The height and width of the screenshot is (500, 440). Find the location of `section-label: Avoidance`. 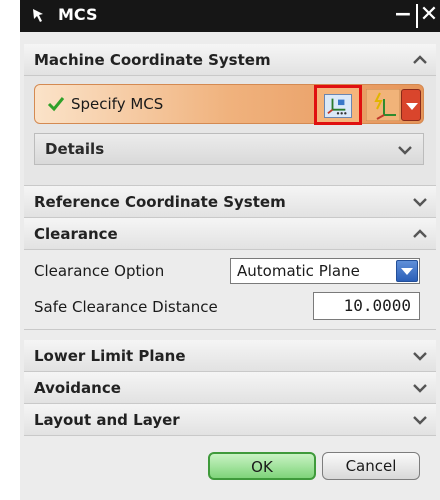

section-label: Avoidance is located at coordinates (77, 388).